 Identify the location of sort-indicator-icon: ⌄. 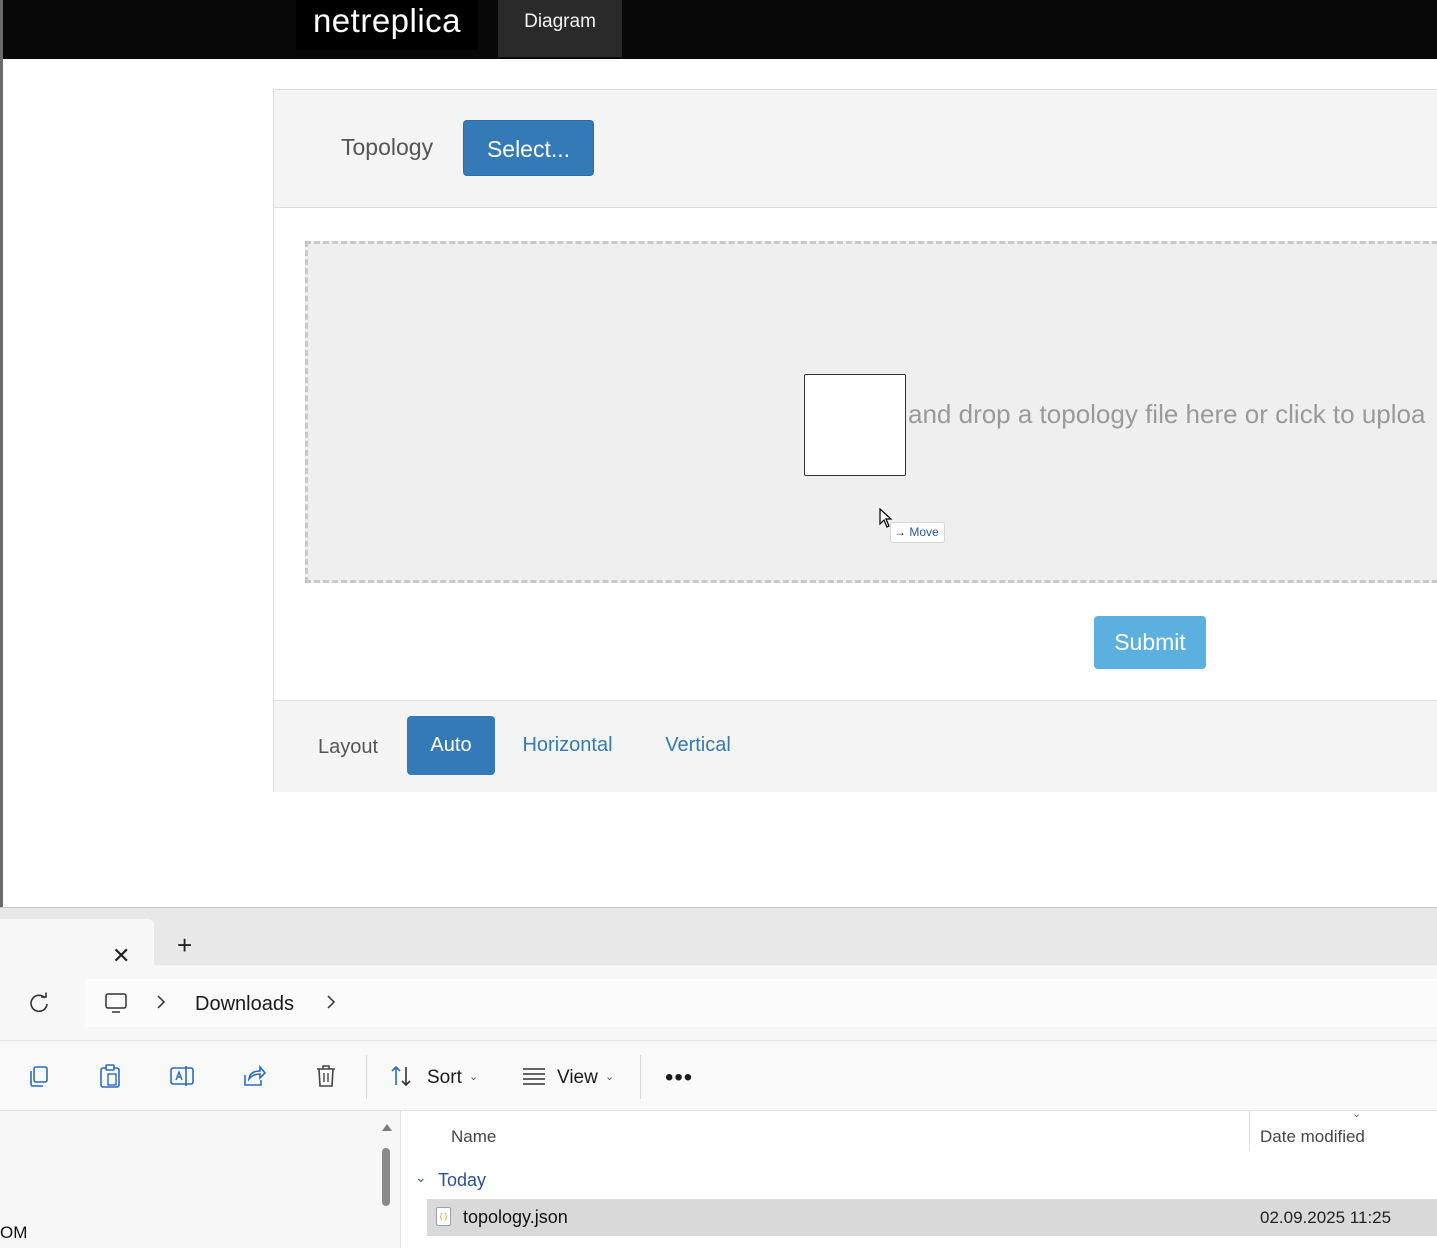
(1357, 1114).